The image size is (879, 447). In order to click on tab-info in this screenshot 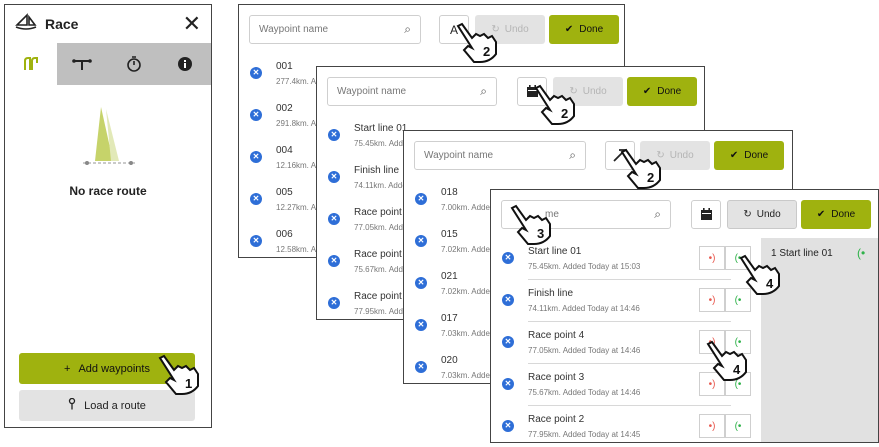, I will do `click(186, 64)`.